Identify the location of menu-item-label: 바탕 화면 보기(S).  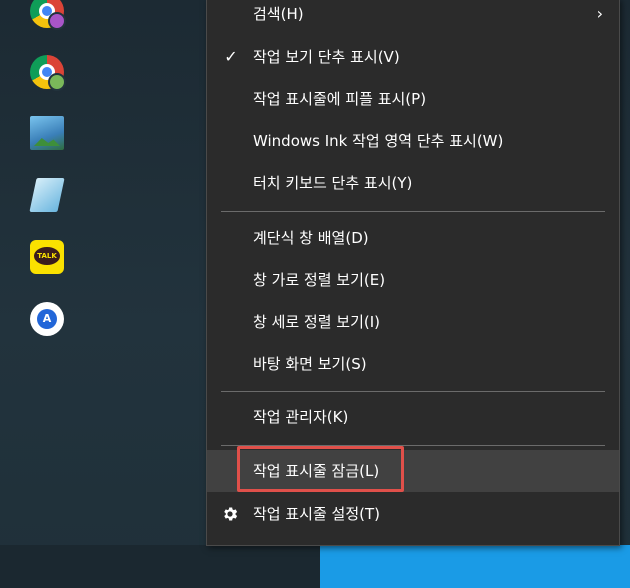
(310, 364).